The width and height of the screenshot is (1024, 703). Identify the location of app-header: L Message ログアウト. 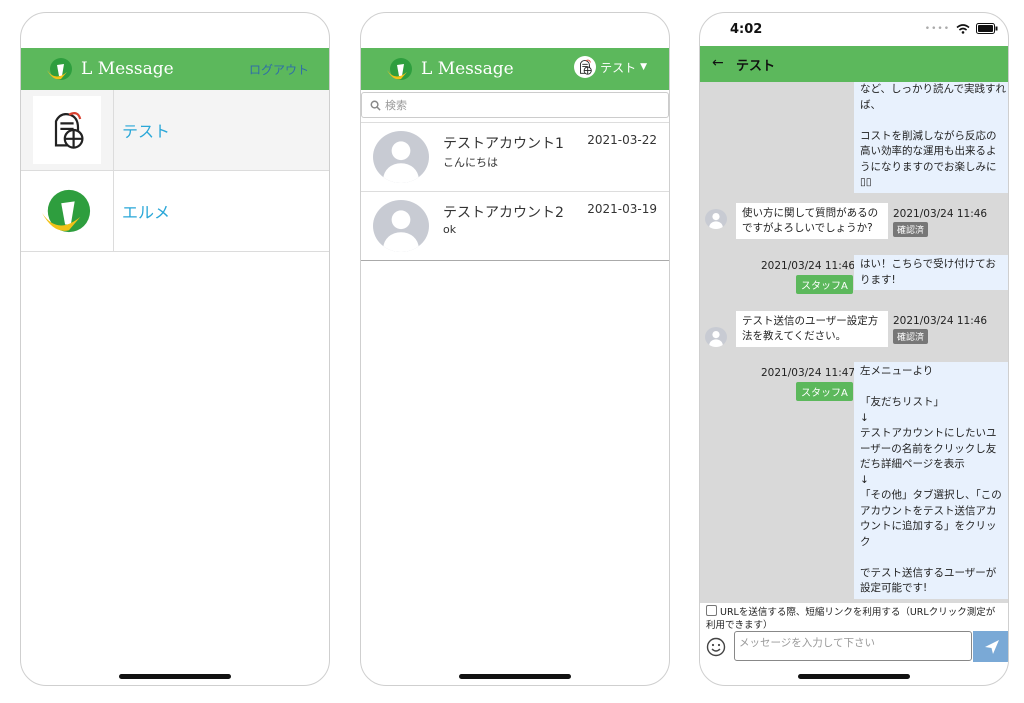
(175, 69).